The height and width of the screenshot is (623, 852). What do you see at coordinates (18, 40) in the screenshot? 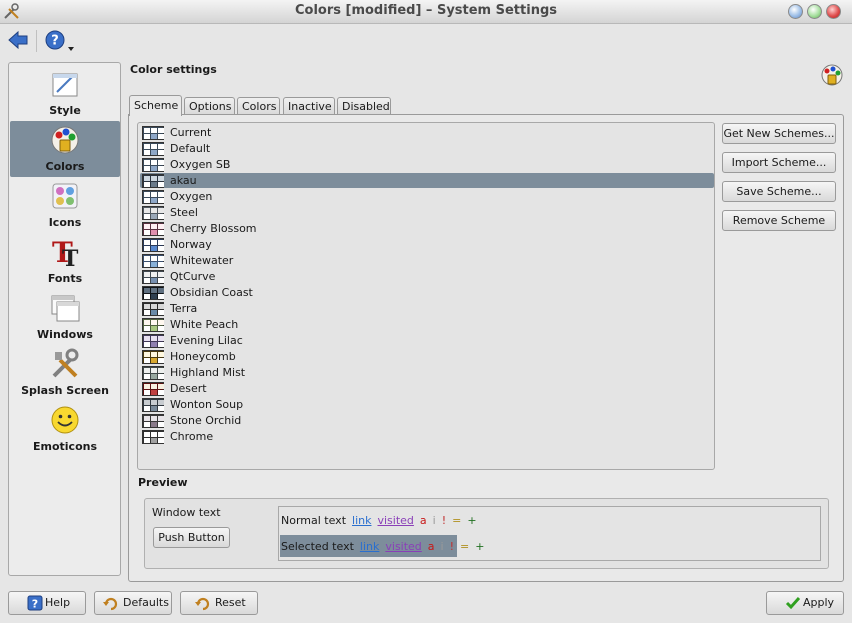
I see `back-arrow-icon` at bounding box center [18, 40].